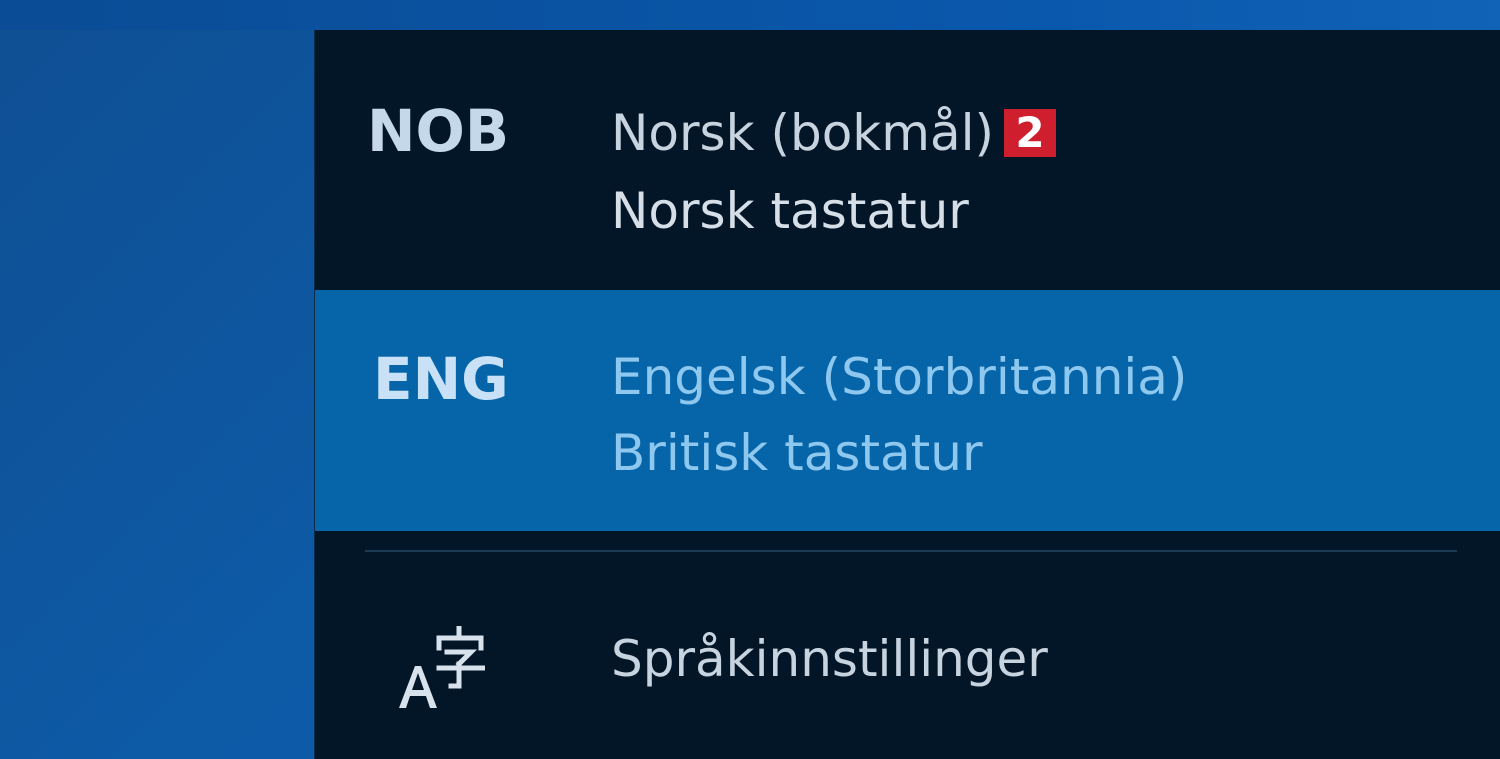 This screenshot has height=759, width=1500. I want to click on language-name: Engelsk (Storbritannia), so click(899, 377).